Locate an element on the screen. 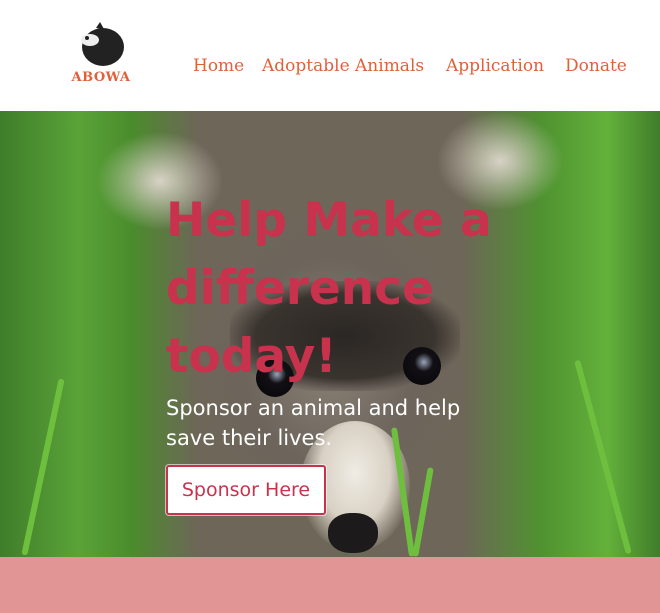 The height and width of the screenshot is (613, 660). nav-donate-link: Donate is located at coordinates (596, 66).